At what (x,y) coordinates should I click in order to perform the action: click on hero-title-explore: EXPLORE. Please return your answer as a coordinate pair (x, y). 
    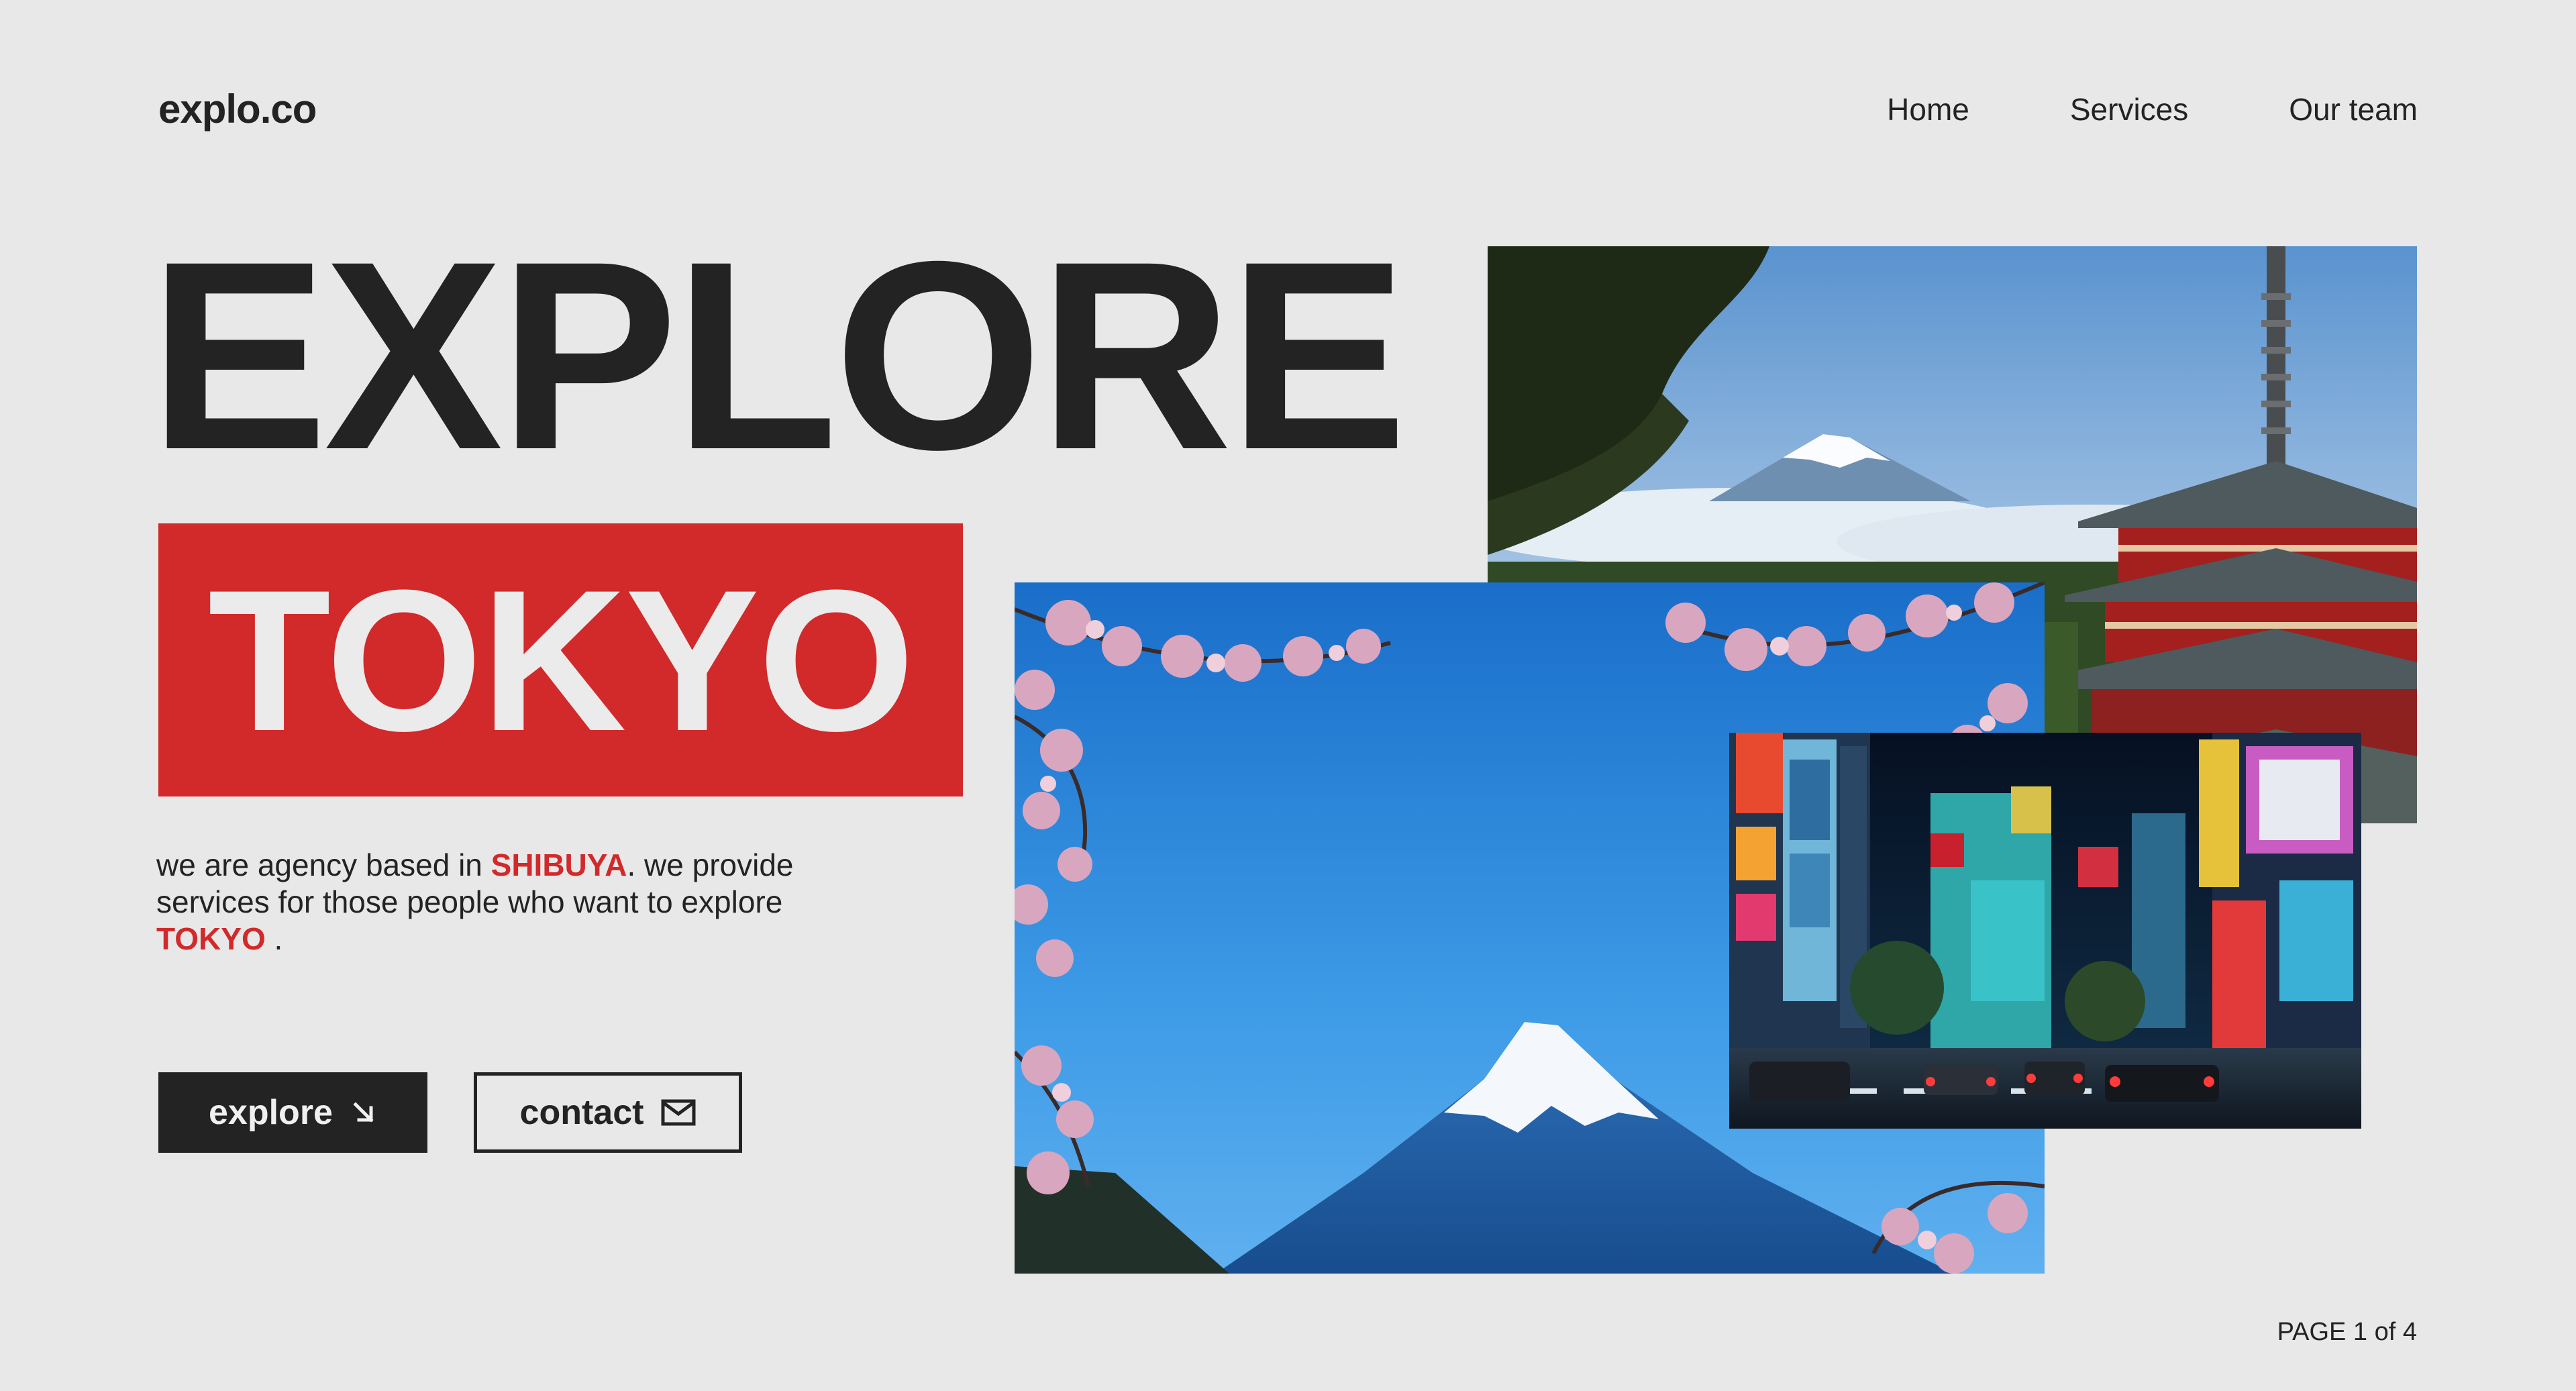
    Looking at the image, I should click on (778, 355).